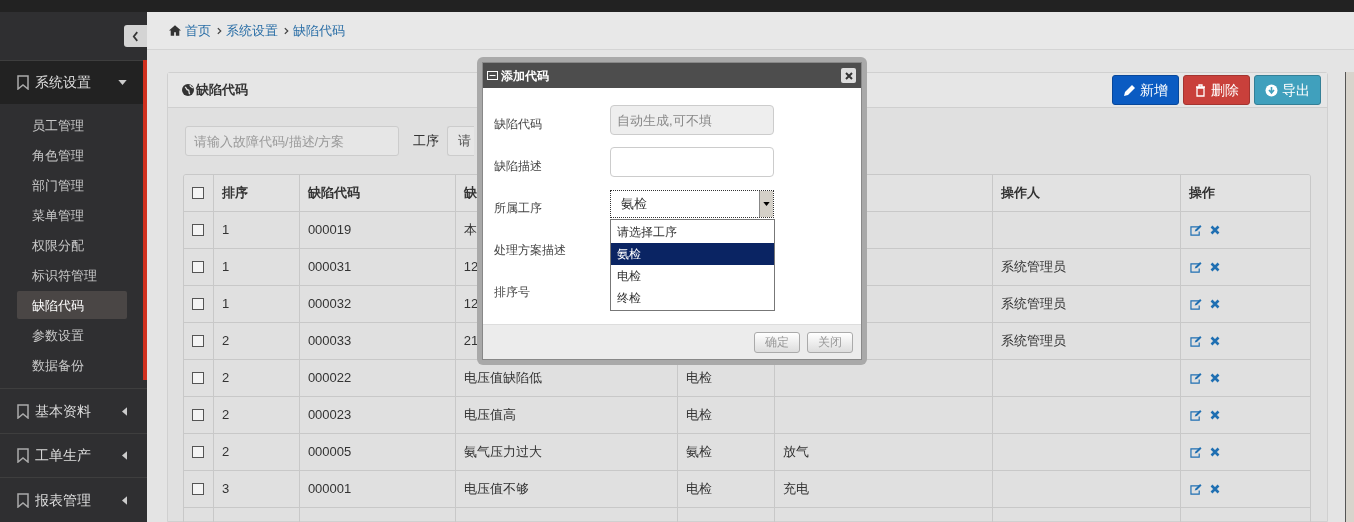  Describe the element at coordinates (1216, 90) in the screenshot. I see `delete-button: 删除` at that location.